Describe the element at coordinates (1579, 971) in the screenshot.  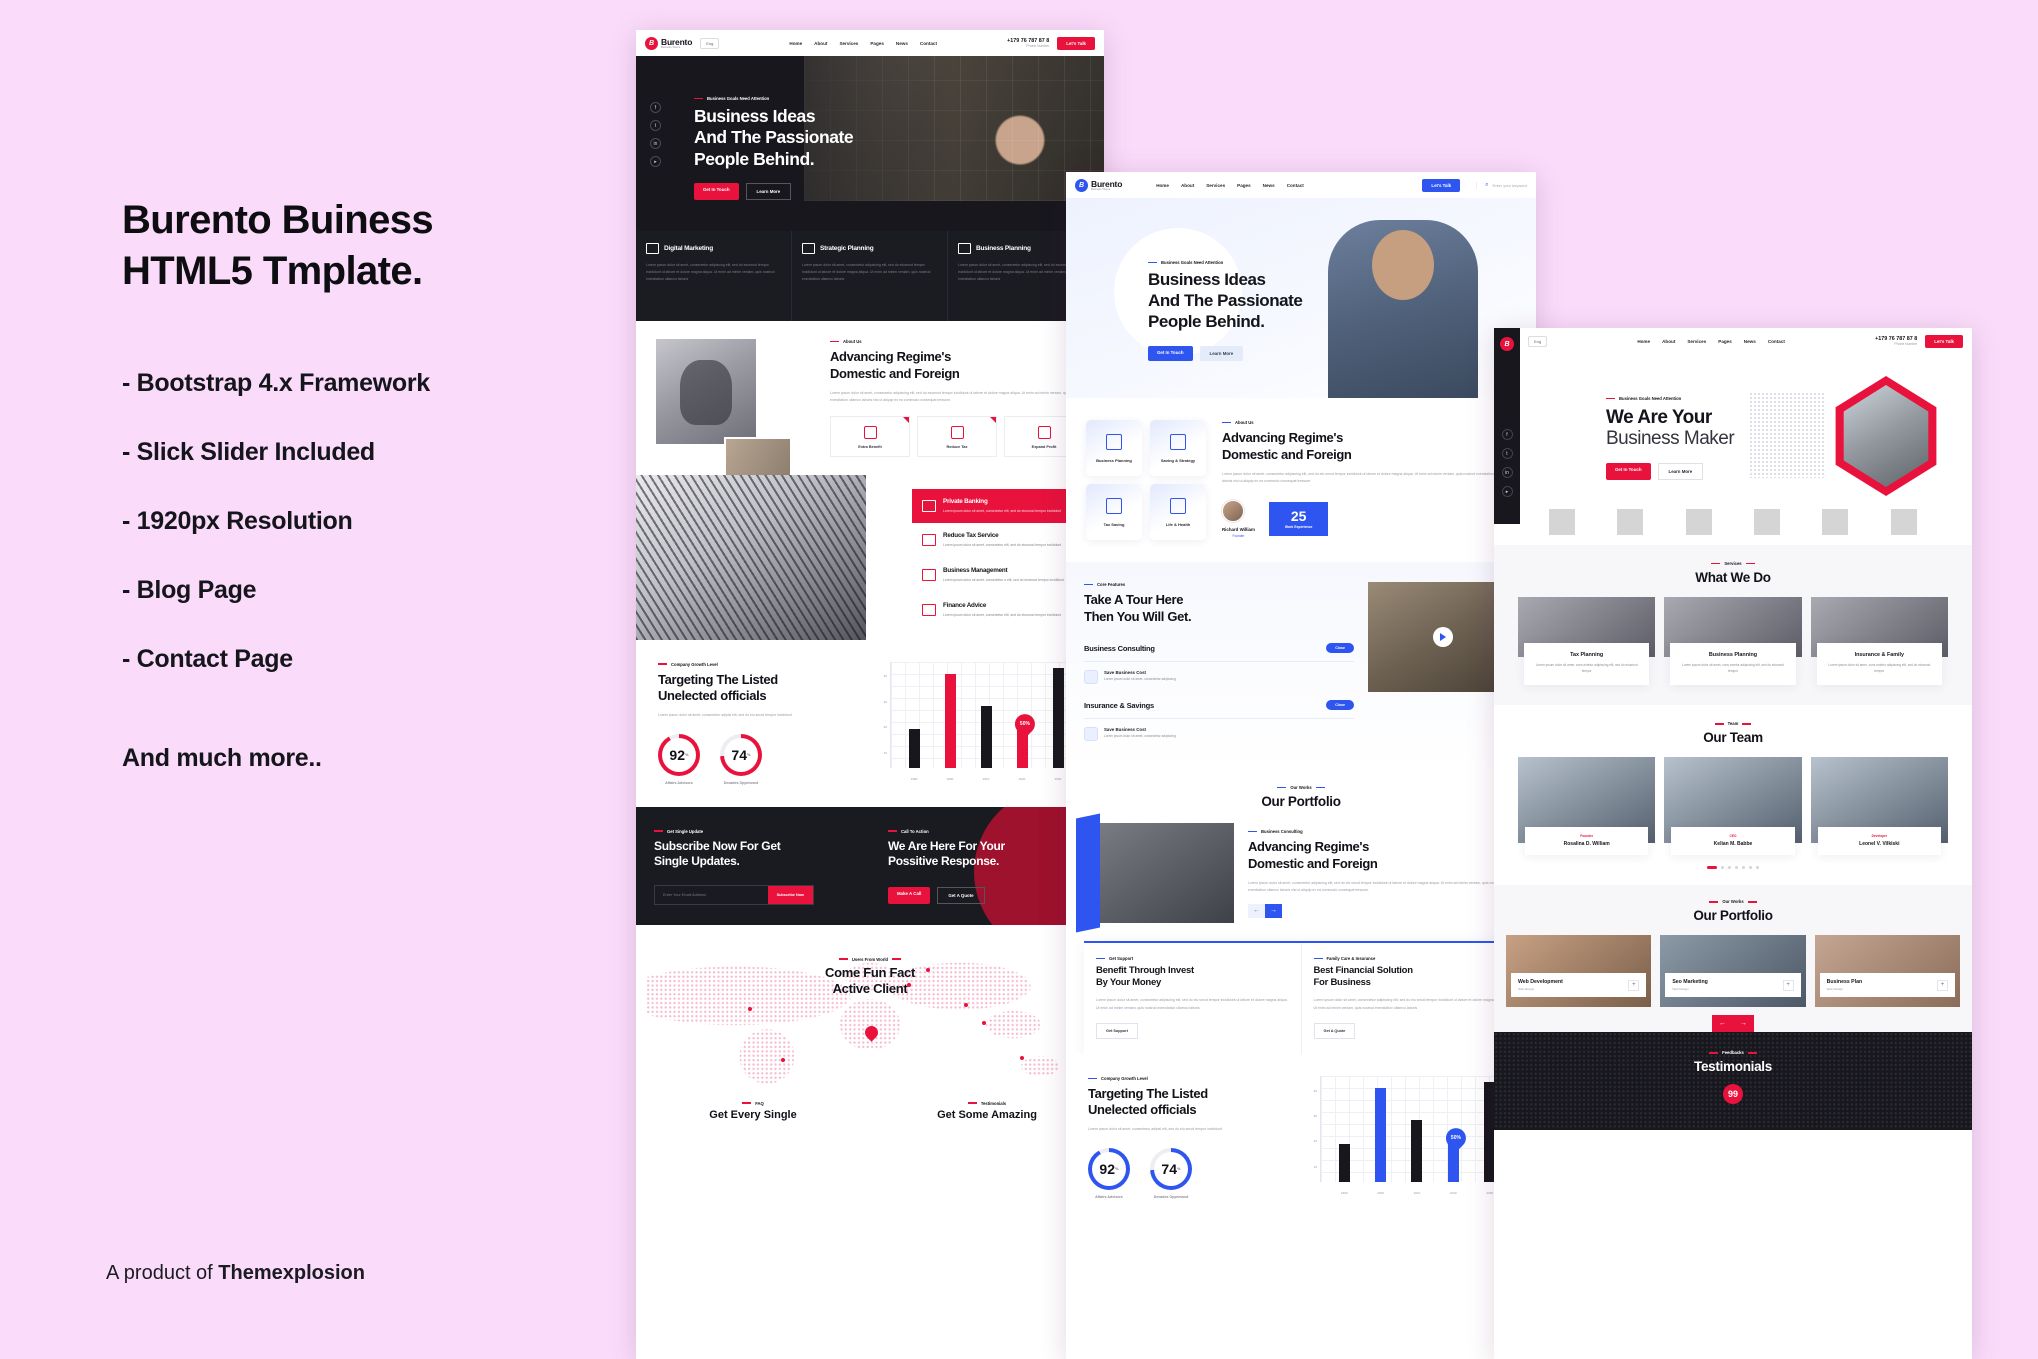
I see `portfolio-item-web-development: Web Development Web Design +` at that location.